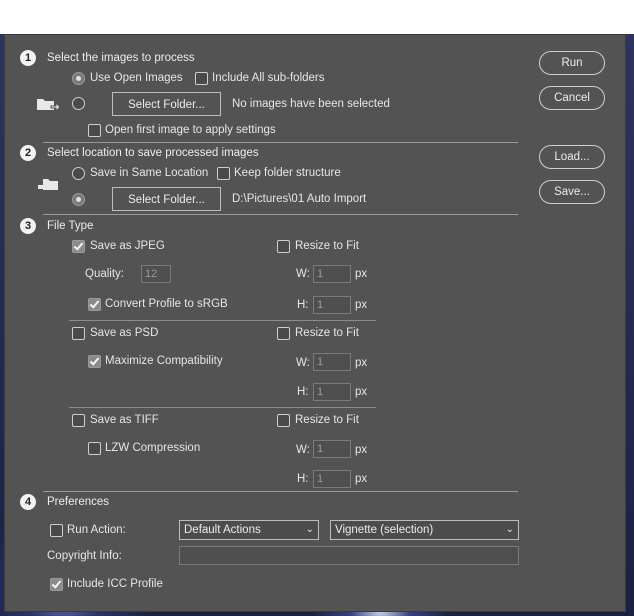  Describe the element at coordinates (121, 58) in the screenshot. I see `section-1-title: Select the images to process` at that location.